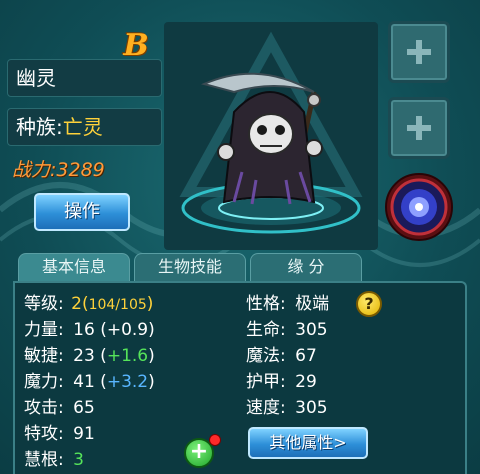 Image resolution: width=480 pixels, height=474 pixels. What do you see at coordinates (84, 78) in the screenshot?
I see `creature-name: 幽灵` at bounding box center [84, 78].